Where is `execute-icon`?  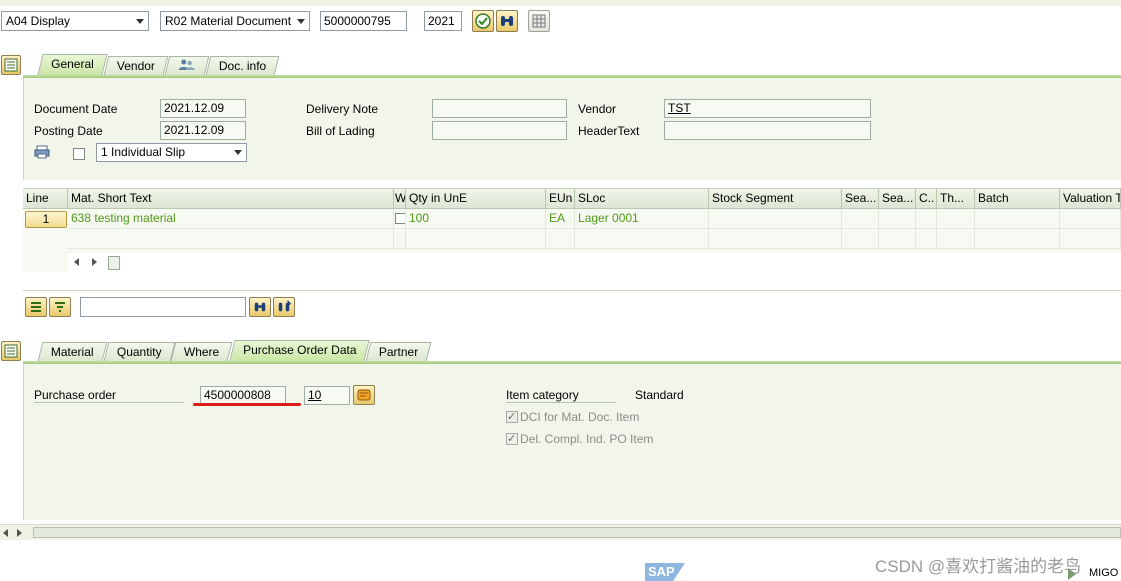
execute-icon is located at coordinates (483, 21).